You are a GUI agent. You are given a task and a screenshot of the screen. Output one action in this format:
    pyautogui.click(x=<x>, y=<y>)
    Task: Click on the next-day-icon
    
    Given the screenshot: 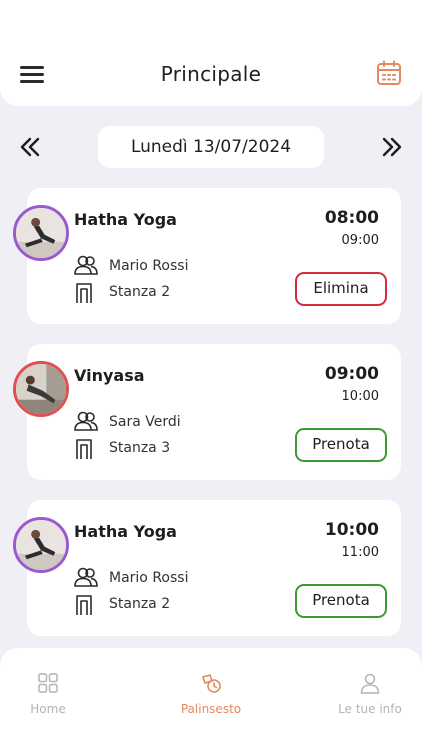 What is the action you would take?
    pyautogui.click(x=392, y=147)
    